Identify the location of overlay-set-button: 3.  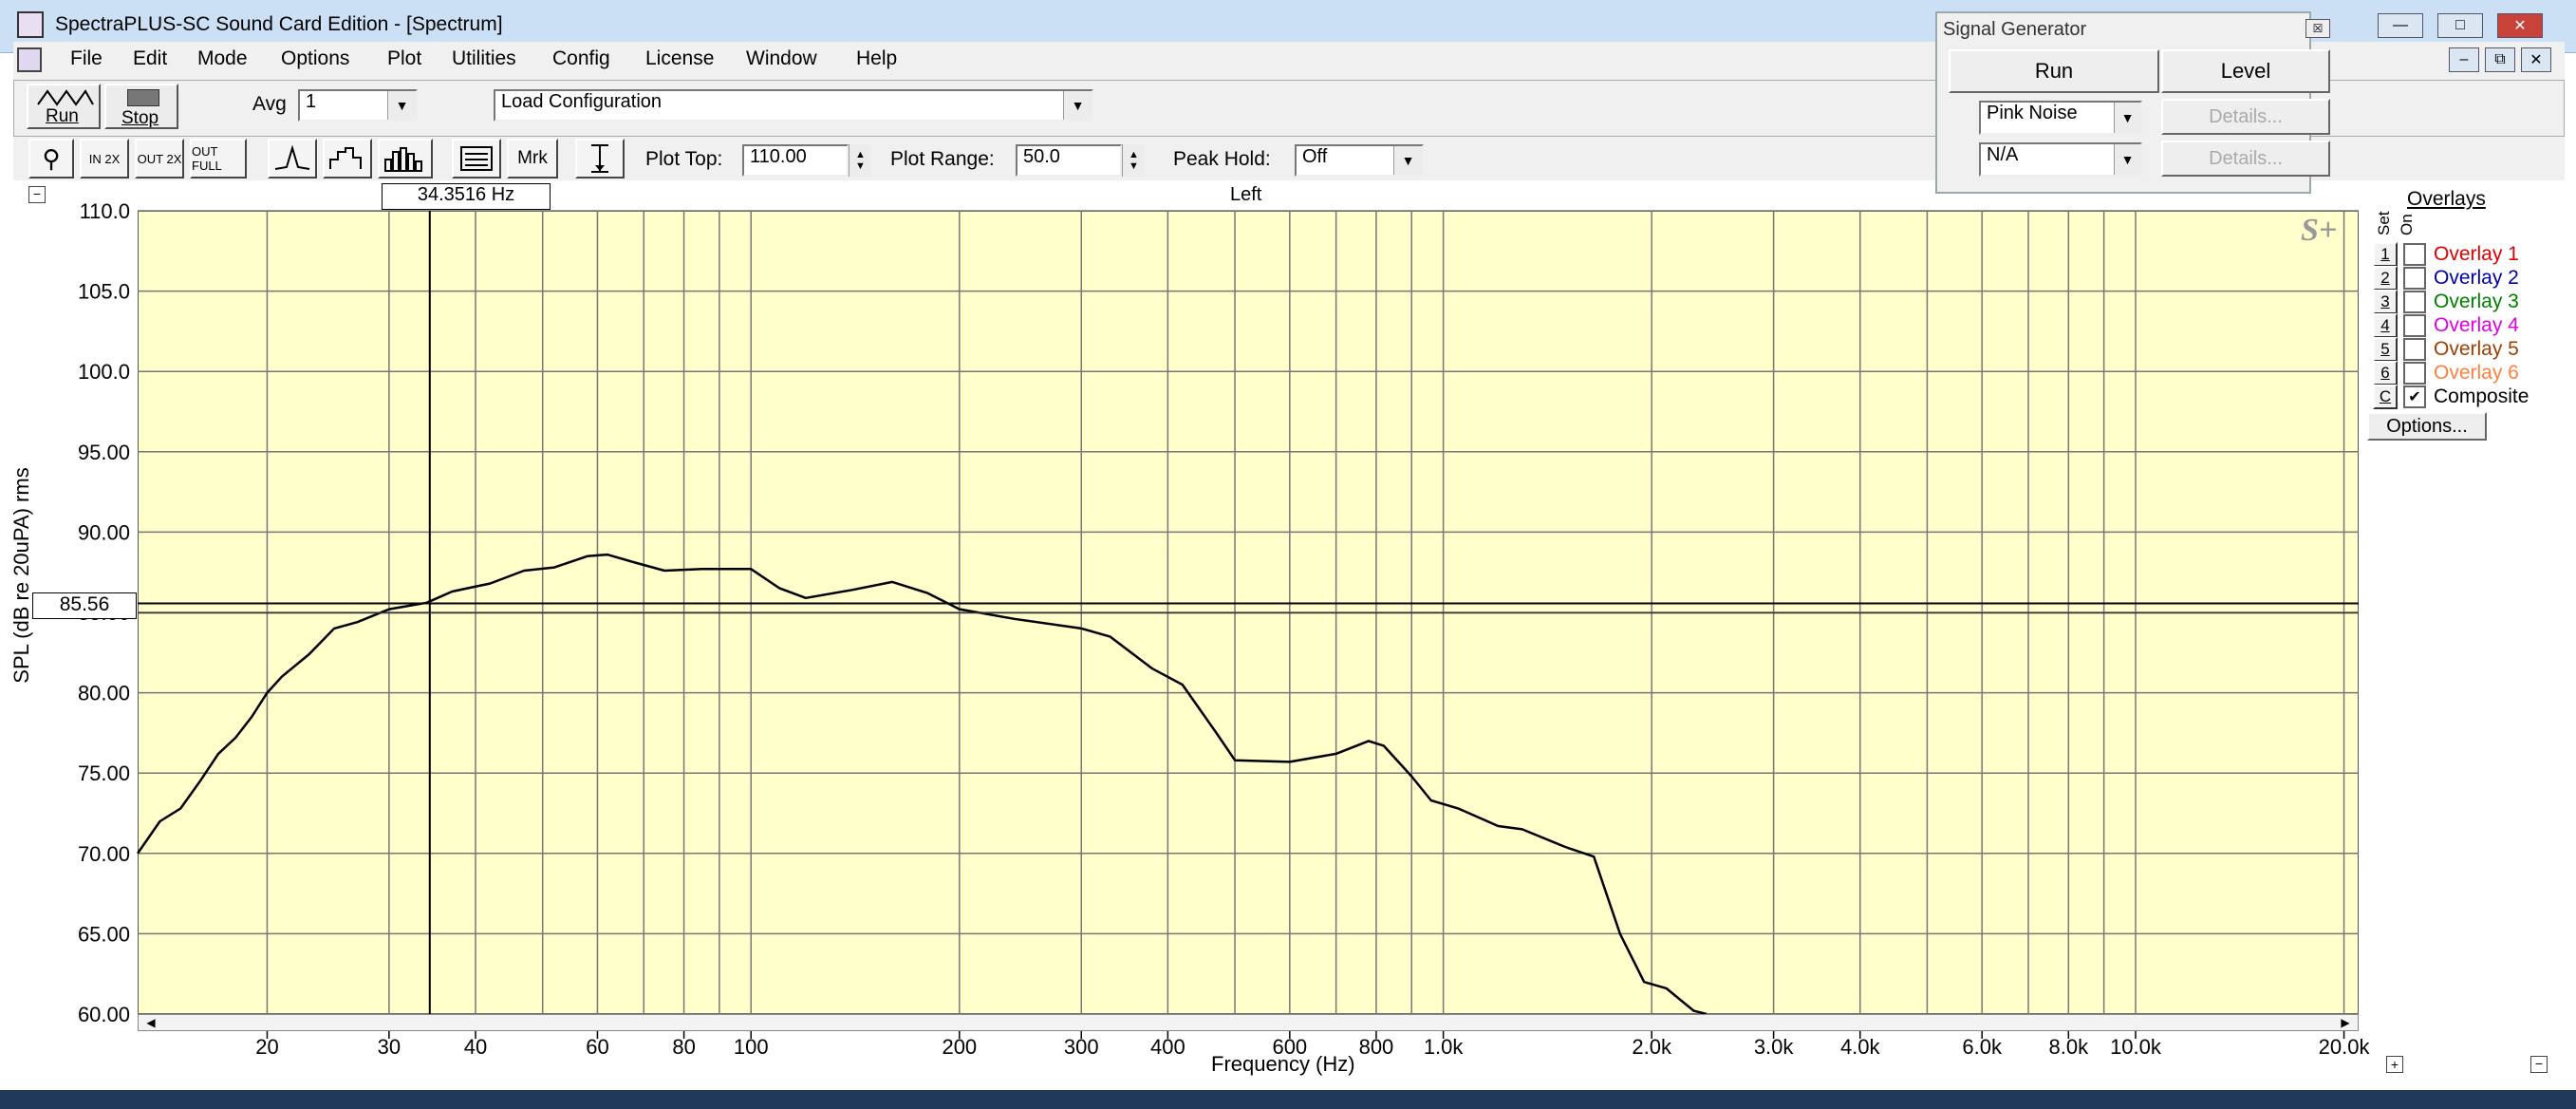
(2386, 302).